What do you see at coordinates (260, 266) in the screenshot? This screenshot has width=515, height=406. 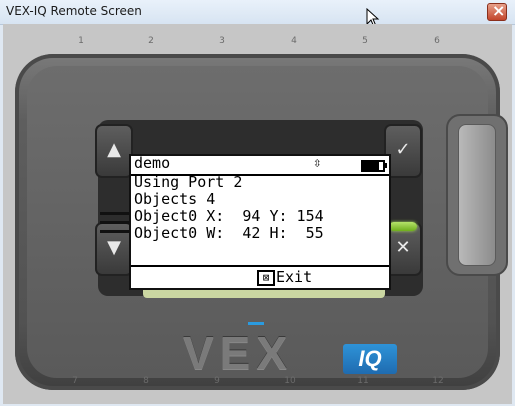 I see `lcd-footer-divider` at bounding box center [260, 266].